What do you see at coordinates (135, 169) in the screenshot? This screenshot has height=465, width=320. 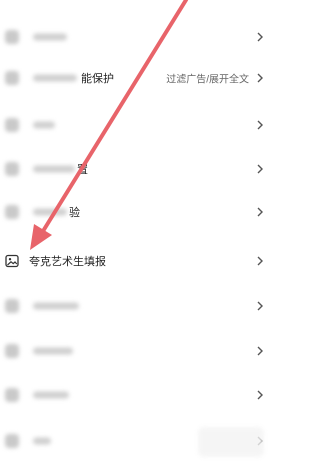 I see `settings-row: 置` at bounding box center [135, 169].